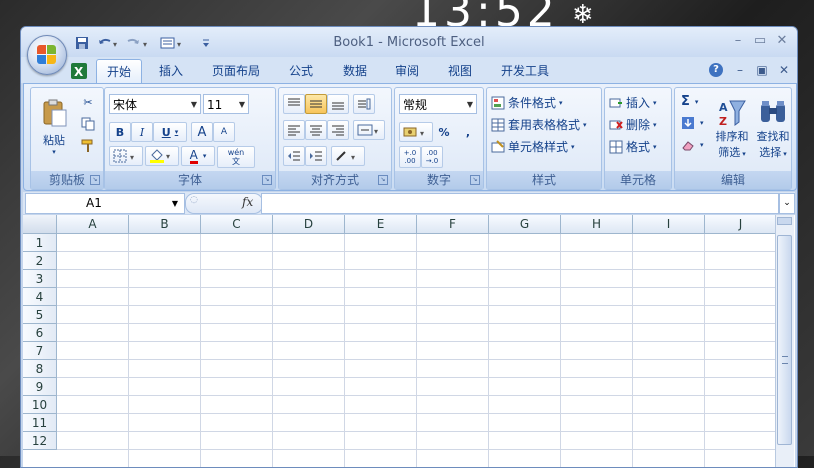 This screenshot has width=814, height=468. I want to click on name-box-dropdown-icon: ▼, so click(175, 203).